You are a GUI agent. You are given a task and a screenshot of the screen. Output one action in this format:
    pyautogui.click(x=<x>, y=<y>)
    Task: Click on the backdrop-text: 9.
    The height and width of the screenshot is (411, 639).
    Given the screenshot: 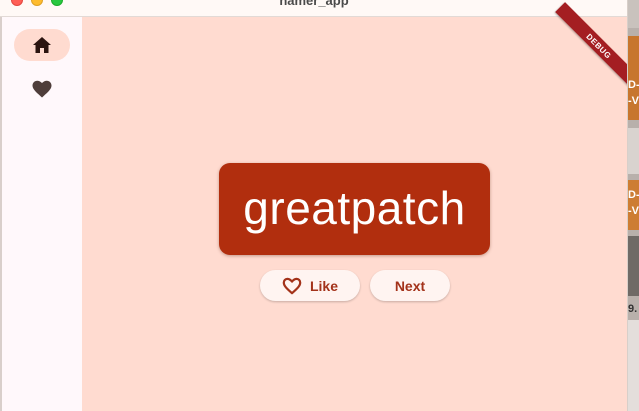 What is the action you would take?
    pyautogui.click(x=633, y=309)
    